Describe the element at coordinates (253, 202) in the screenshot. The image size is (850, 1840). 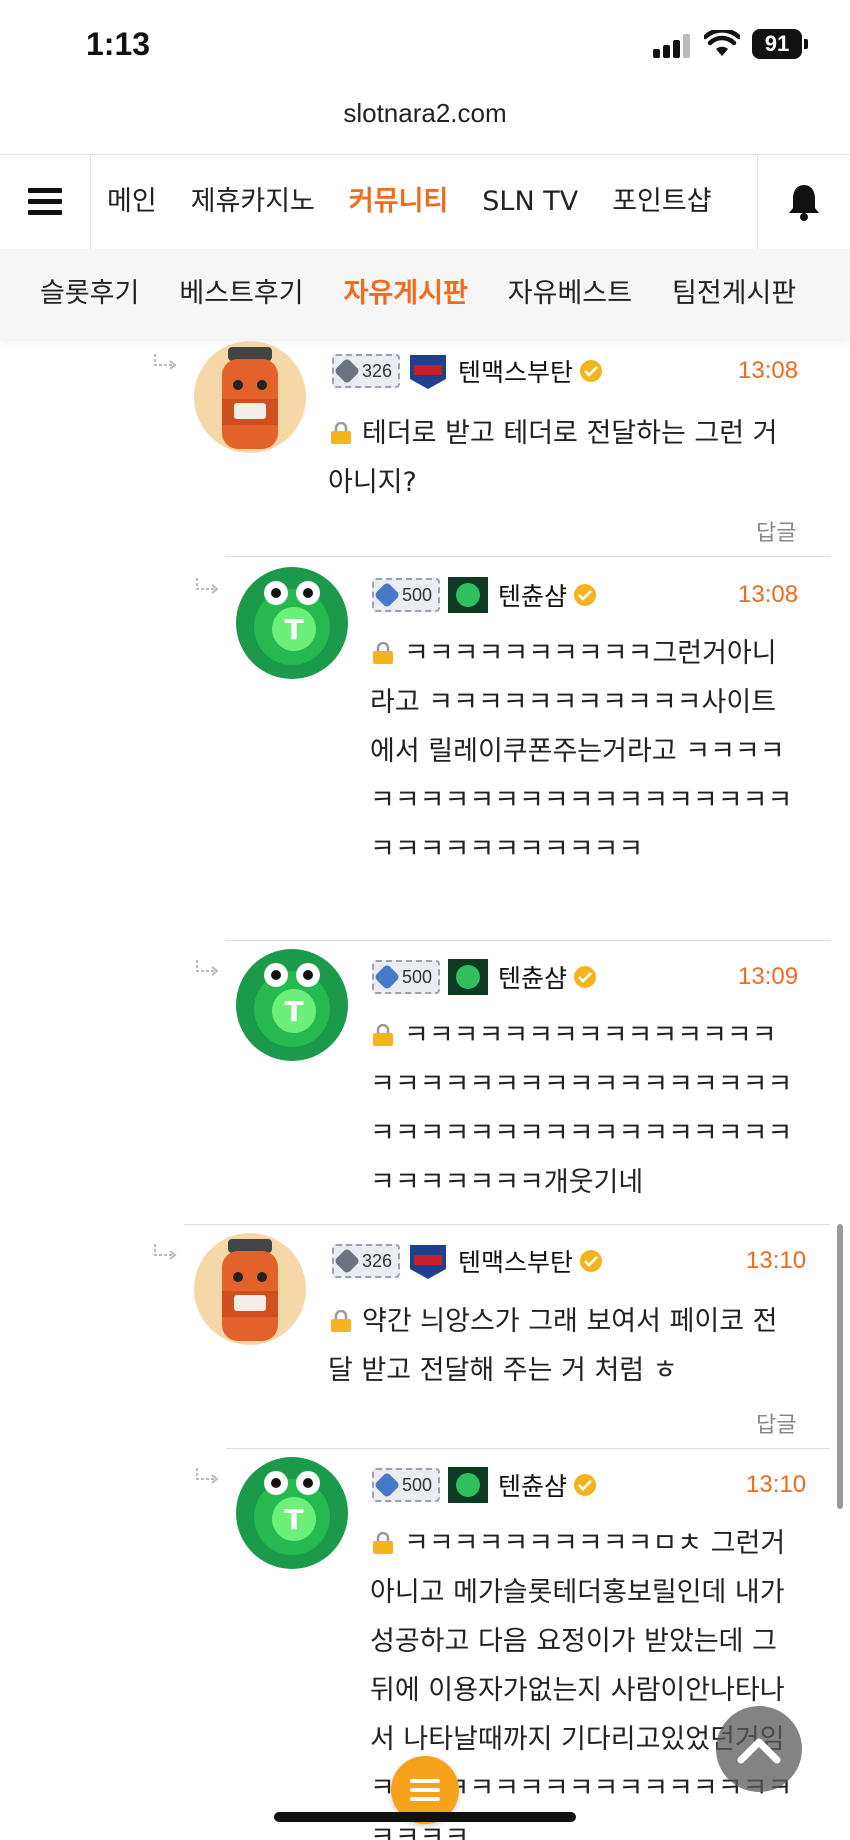
I see `tab-partner-casino: 제휴카지노` at that location.